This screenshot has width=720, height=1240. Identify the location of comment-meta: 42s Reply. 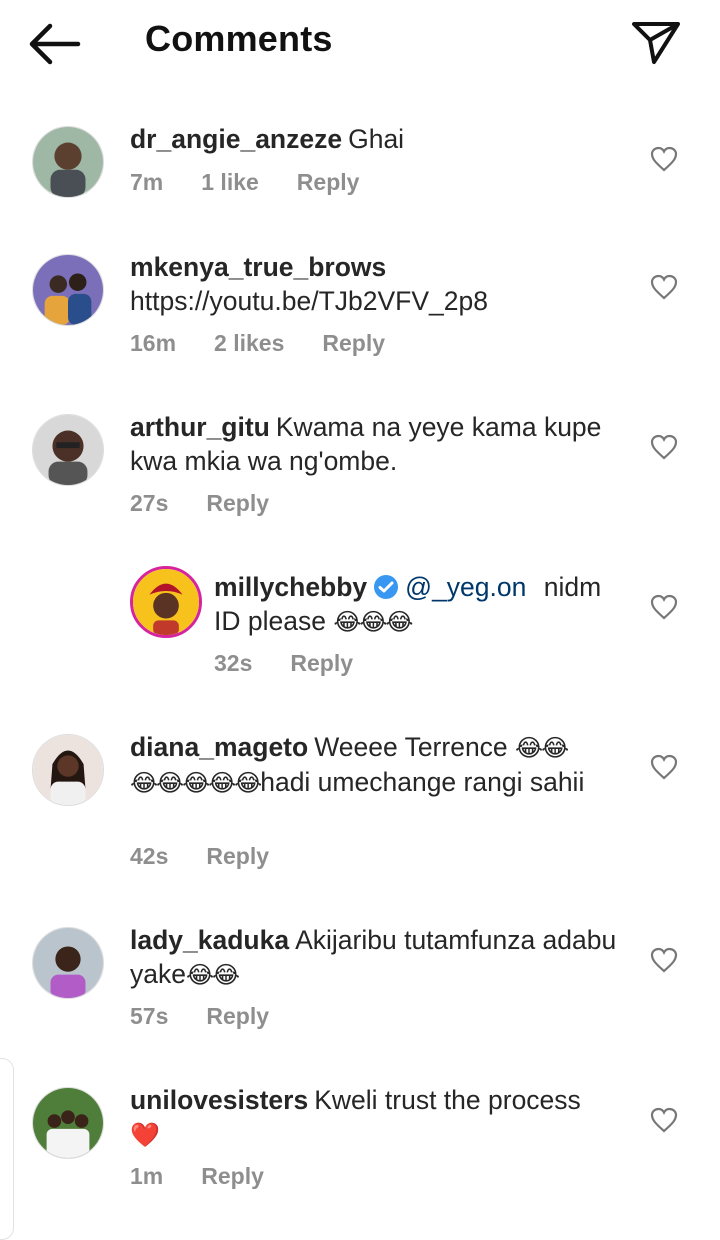
(218, 856).